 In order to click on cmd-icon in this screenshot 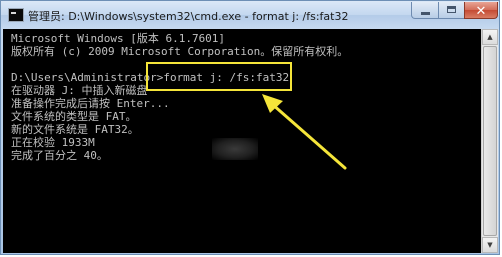, I will do `click(16, 15)`.